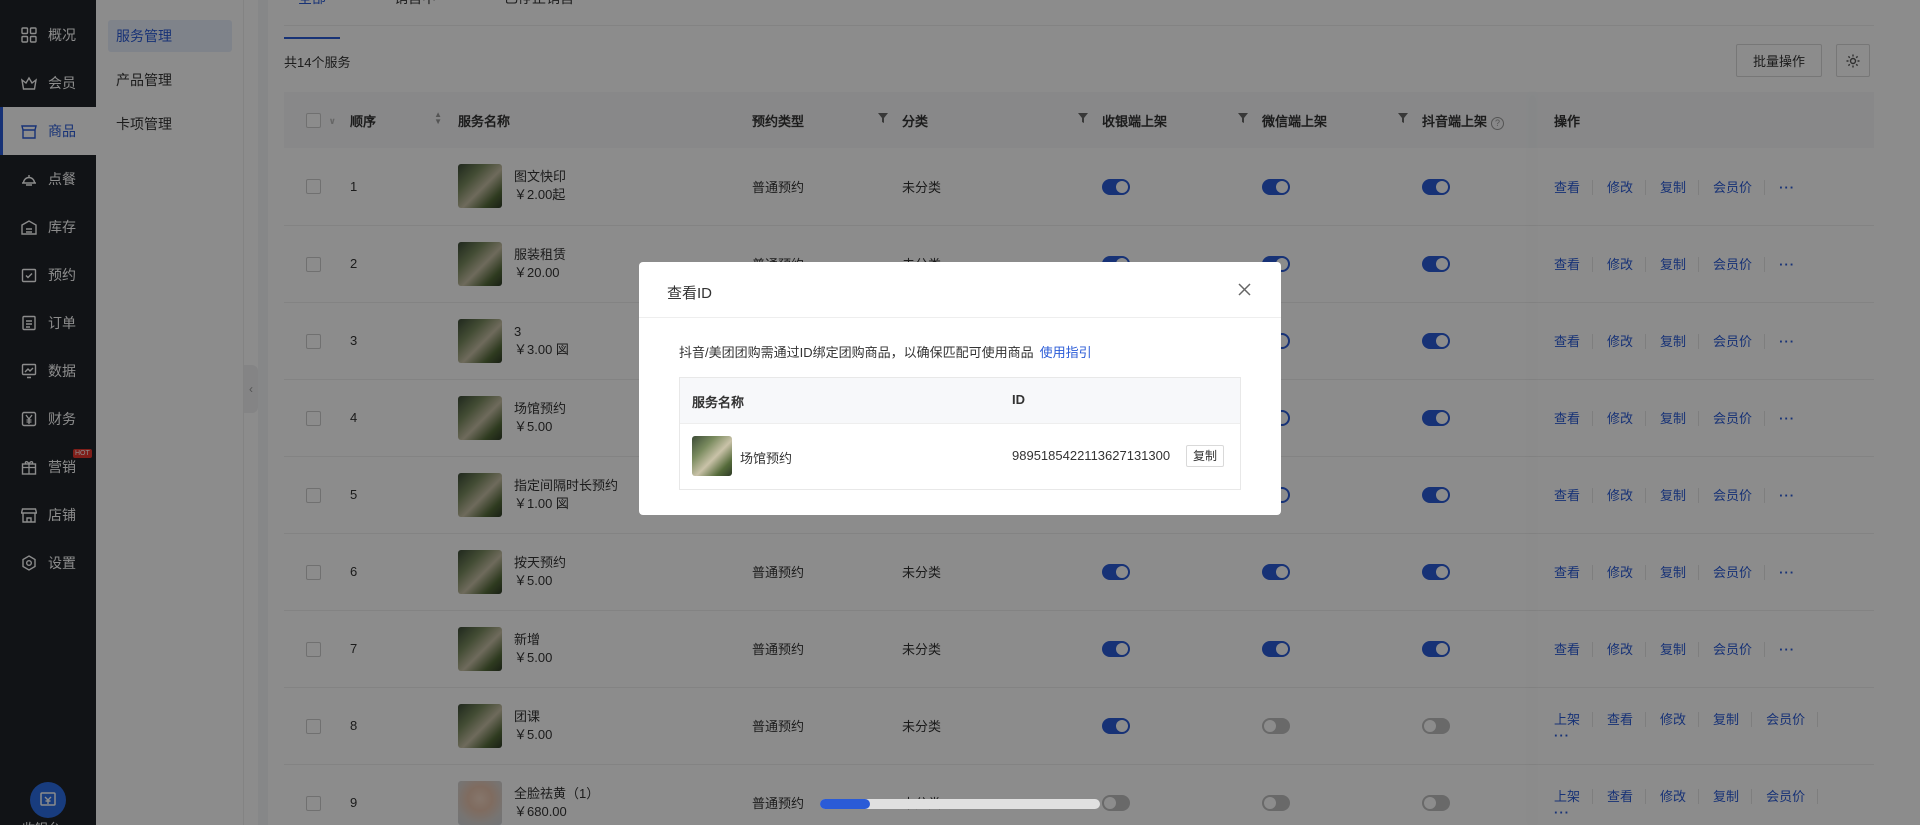 The width and height of the screenshot is (1920, 825). What do you see at coordinates (690, 293) in the screenshot?
I see `dialog-title: 查看ID` at bounding box center [690, 293].